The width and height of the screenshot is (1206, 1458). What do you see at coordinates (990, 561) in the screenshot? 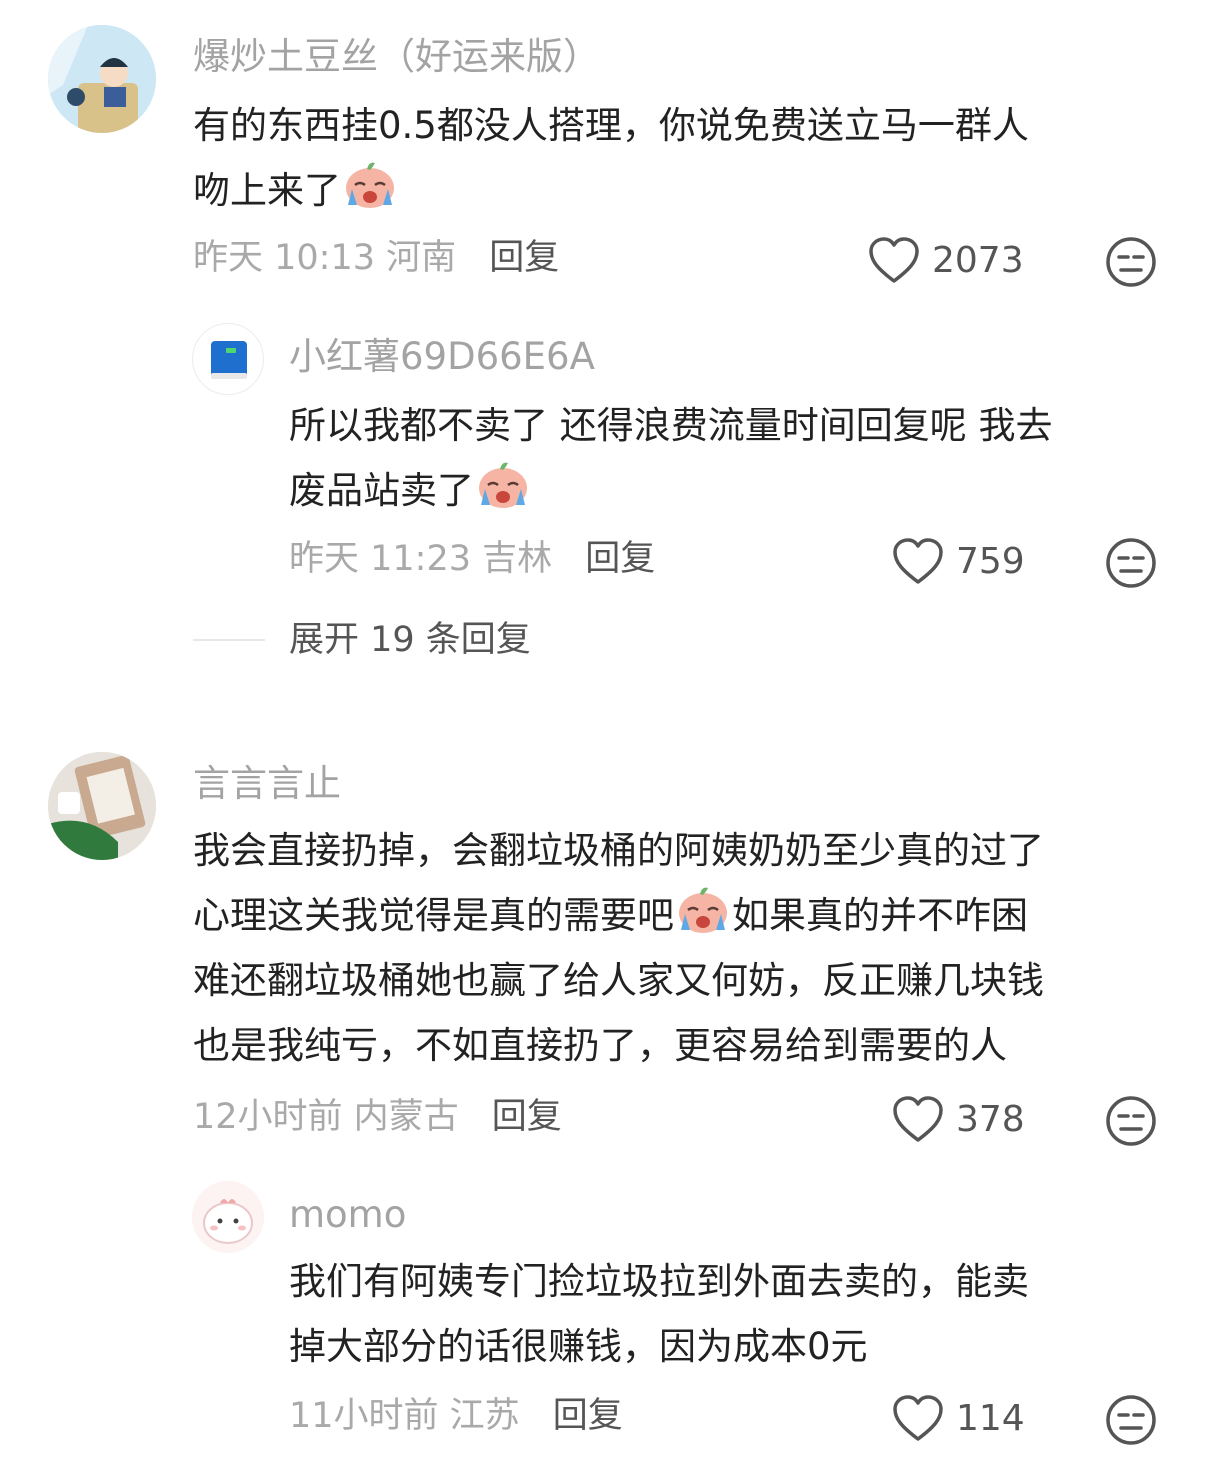
I see `like-count: 759` at bounding box center [990, 561].